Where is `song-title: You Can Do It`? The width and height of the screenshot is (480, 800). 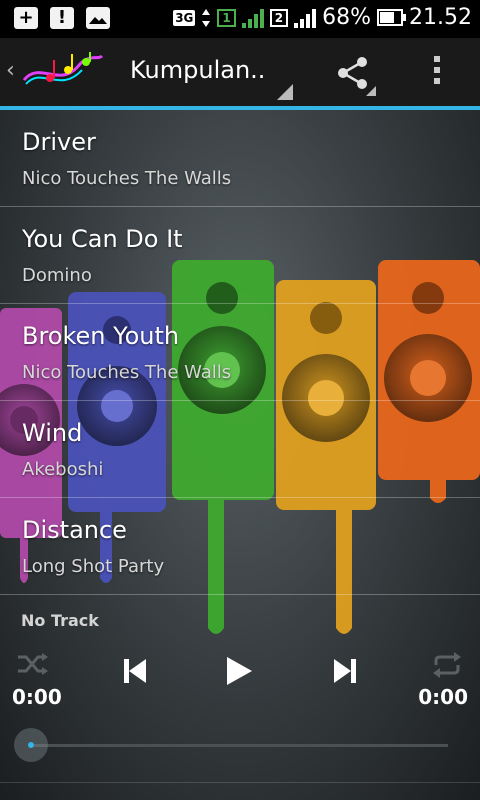 song-title: You Can Do It is located at coordinates (102, 239).